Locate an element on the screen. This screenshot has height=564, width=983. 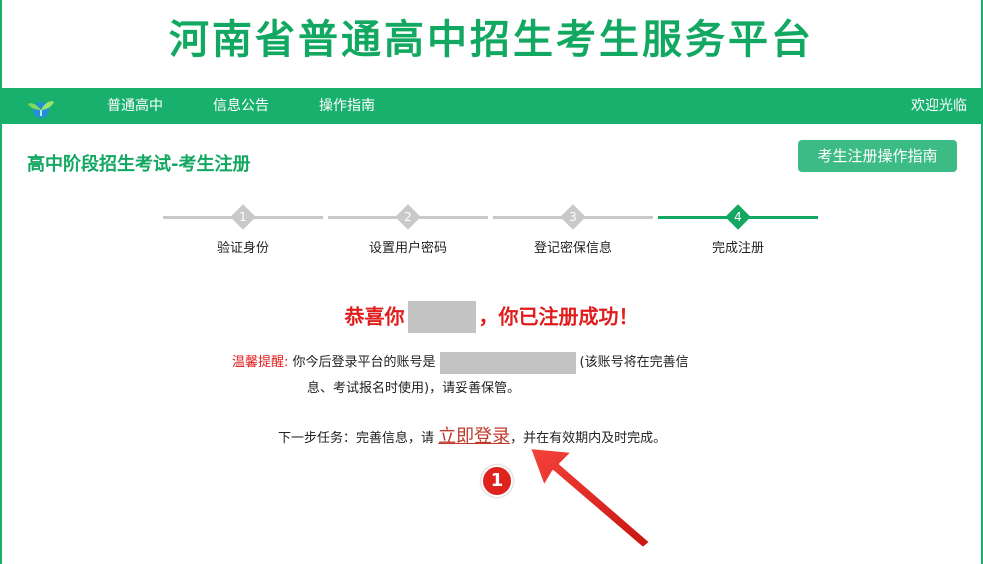
step-complete-registration: 4 完成注册 is located at coordinates (738, 234).